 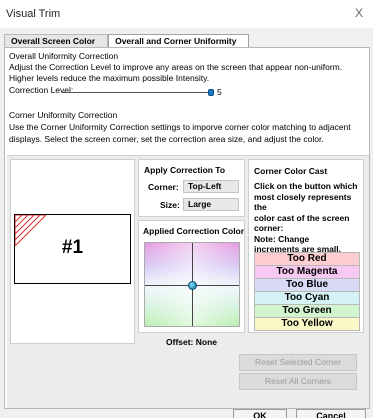 What do you see at coordinates (211, 204) in the screenshot?
I see `size-select: Large` at bounding box center [211, 204].